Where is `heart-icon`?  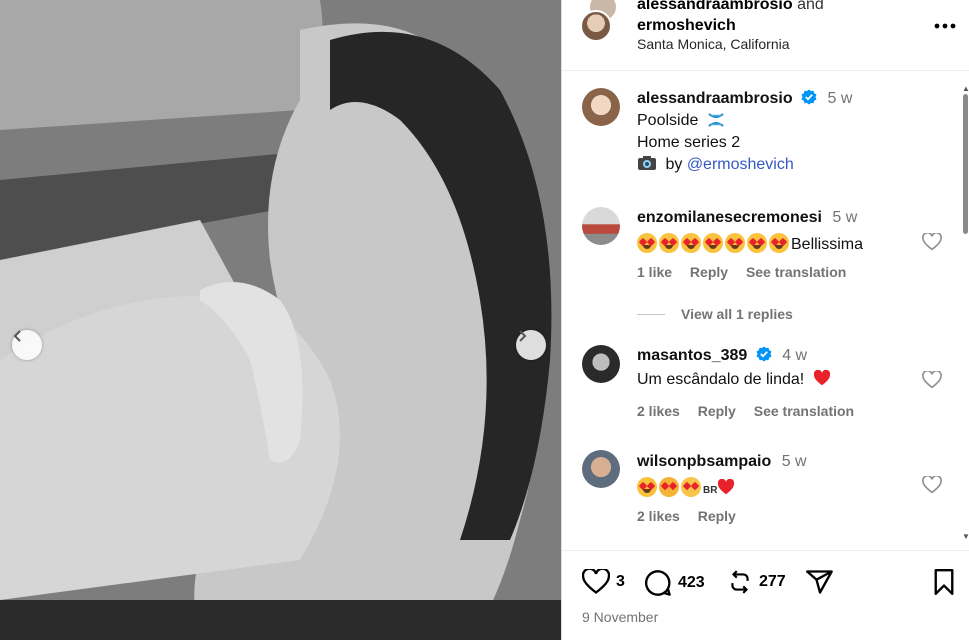 heart-icon is located at coordinates (596, 581).